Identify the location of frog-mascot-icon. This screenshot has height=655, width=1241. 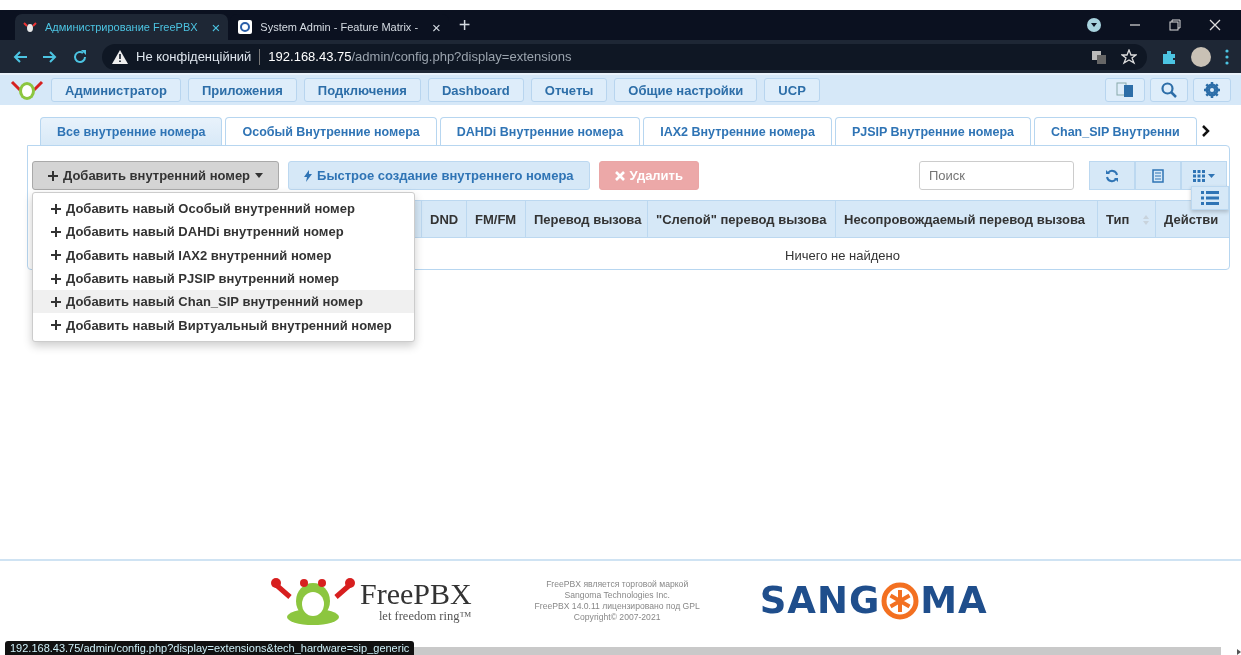
(313, 600).